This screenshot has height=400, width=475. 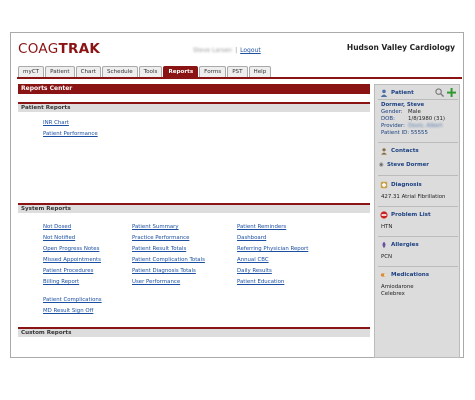 I want to click on section-header-patient-reports: Patient Reports, so click(x=194, y=107).